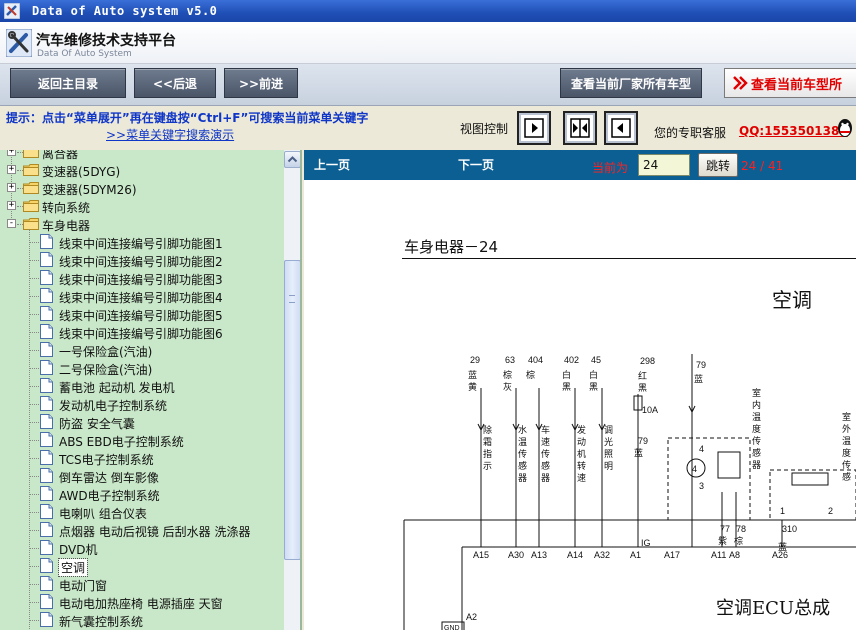 This screenshot has height=630, width=856. Describe the element at coordinates (722, 542) in the screenshot. I see `wire-color: 紫` at that location.